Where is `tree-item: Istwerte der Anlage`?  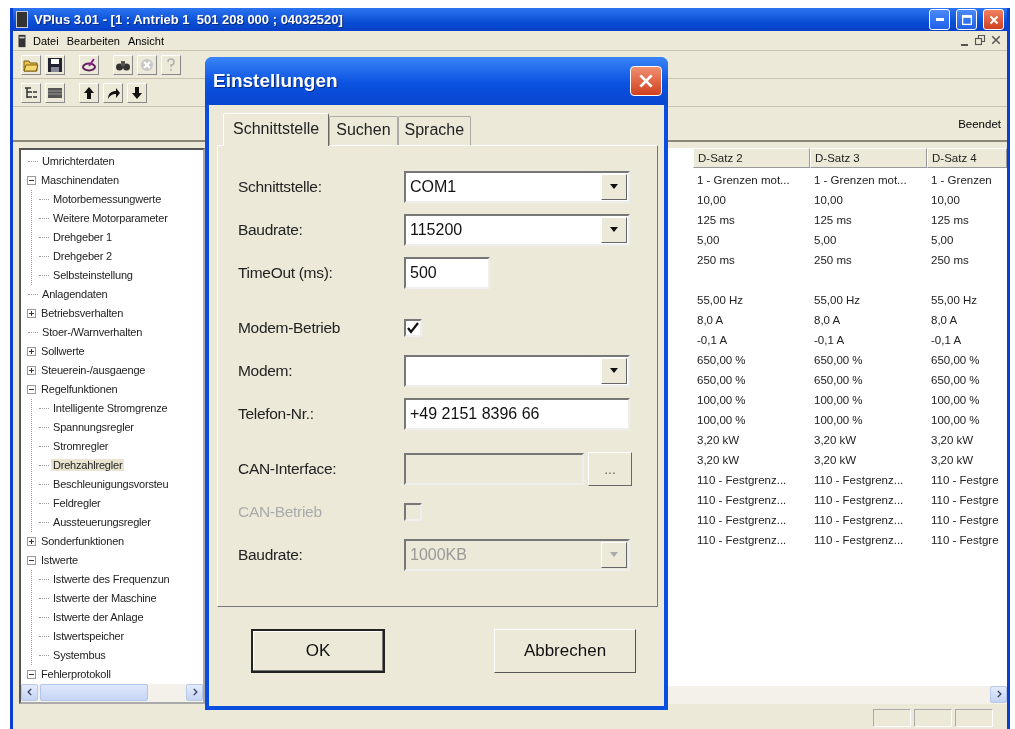 tree-item: Istwerte der Anlage is located at coordinates (98, 617).